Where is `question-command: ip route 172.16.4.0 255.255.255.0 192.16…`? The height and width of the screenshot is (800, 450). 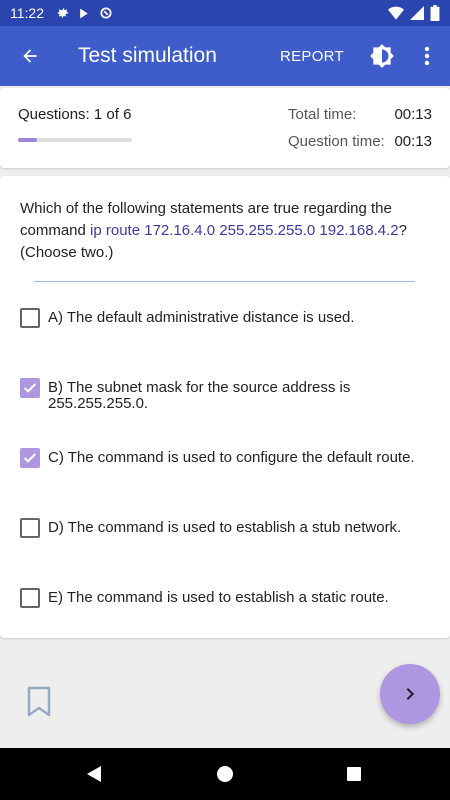
question-command: ip route 172.16.4.0 255.255.255.0 192.16… is located at coordinates (244, 230).